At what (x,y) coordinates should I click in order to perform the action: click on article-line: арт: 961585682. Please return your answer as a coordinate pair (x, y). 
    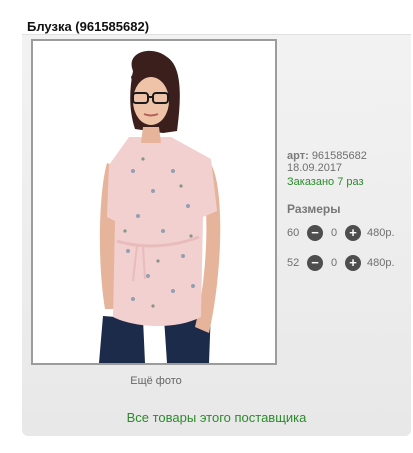
    Looking at the image, I should click on (347, 156).